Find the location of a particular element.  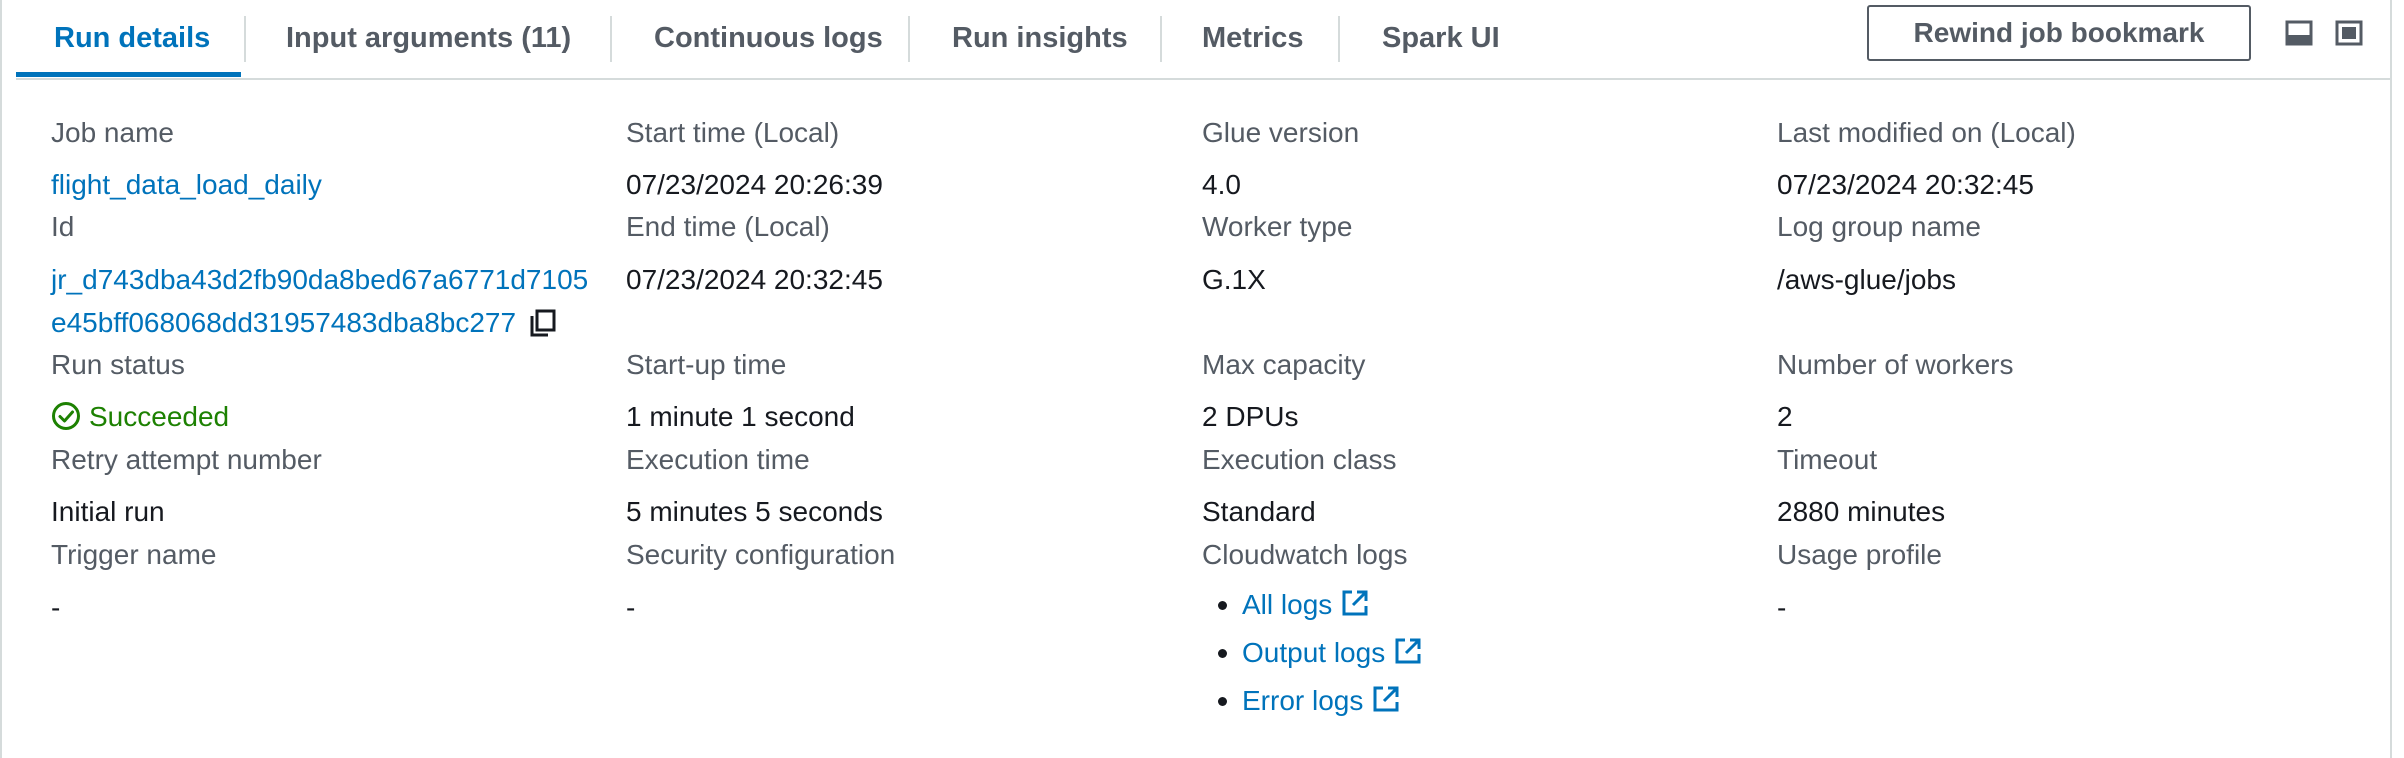

start-time-value: 07/23/2024 20:26:39 is located at coordinates (754, 184).